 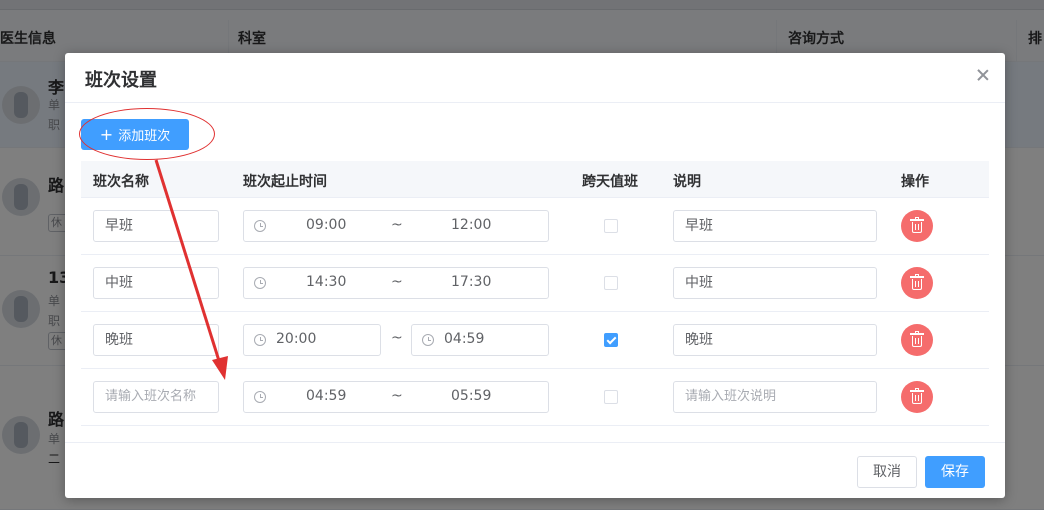 I want to click on shift-desc-input: 早班, so click(x=775, y=226).